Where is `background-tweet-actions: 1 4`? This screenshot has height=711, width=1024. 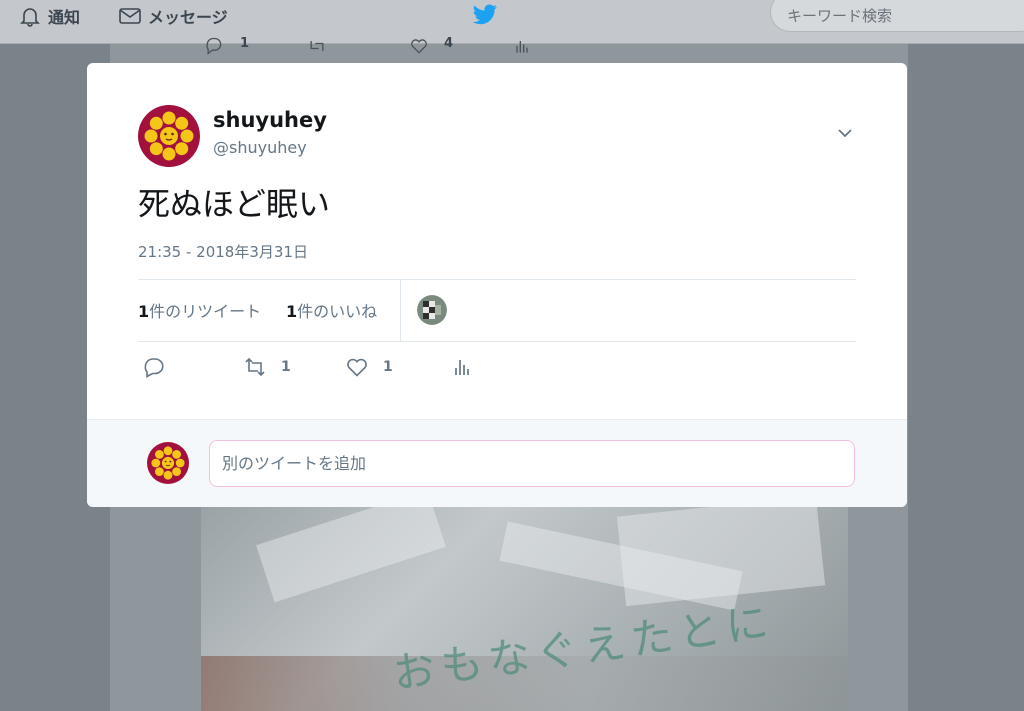 background-tweet-actions: 1 4 is located at coordinates (370, 48).